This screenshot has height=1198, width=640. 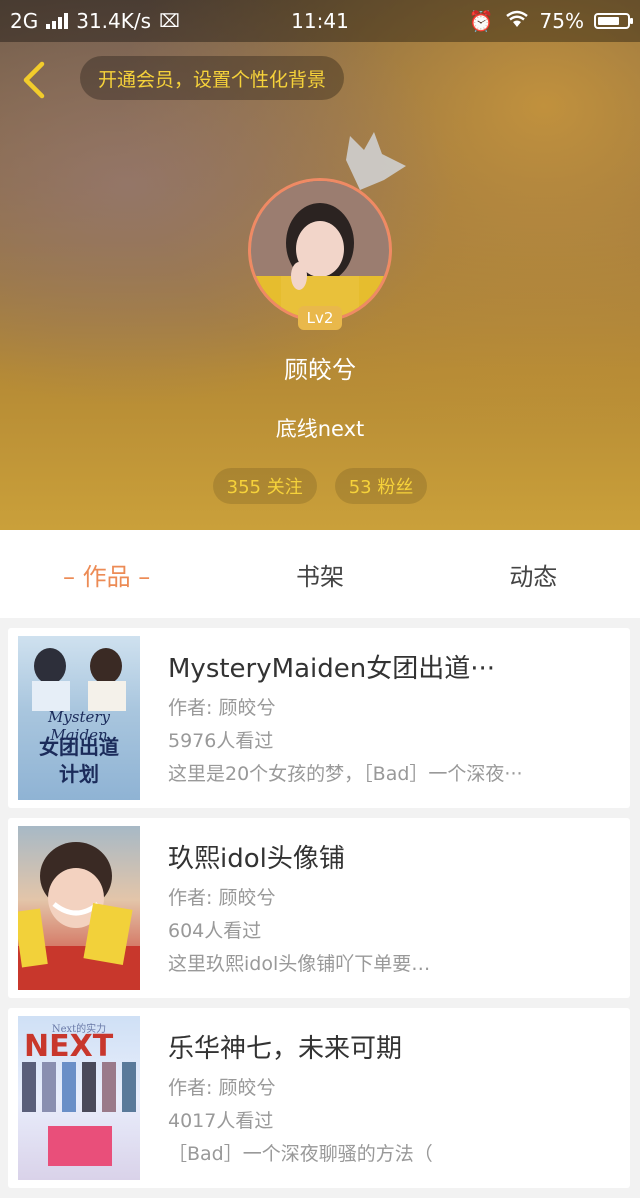 What do you see at coordinates (533, 574) in the screenshot?
I see `tab-activity: 动态` at bounding box center [533, 574].